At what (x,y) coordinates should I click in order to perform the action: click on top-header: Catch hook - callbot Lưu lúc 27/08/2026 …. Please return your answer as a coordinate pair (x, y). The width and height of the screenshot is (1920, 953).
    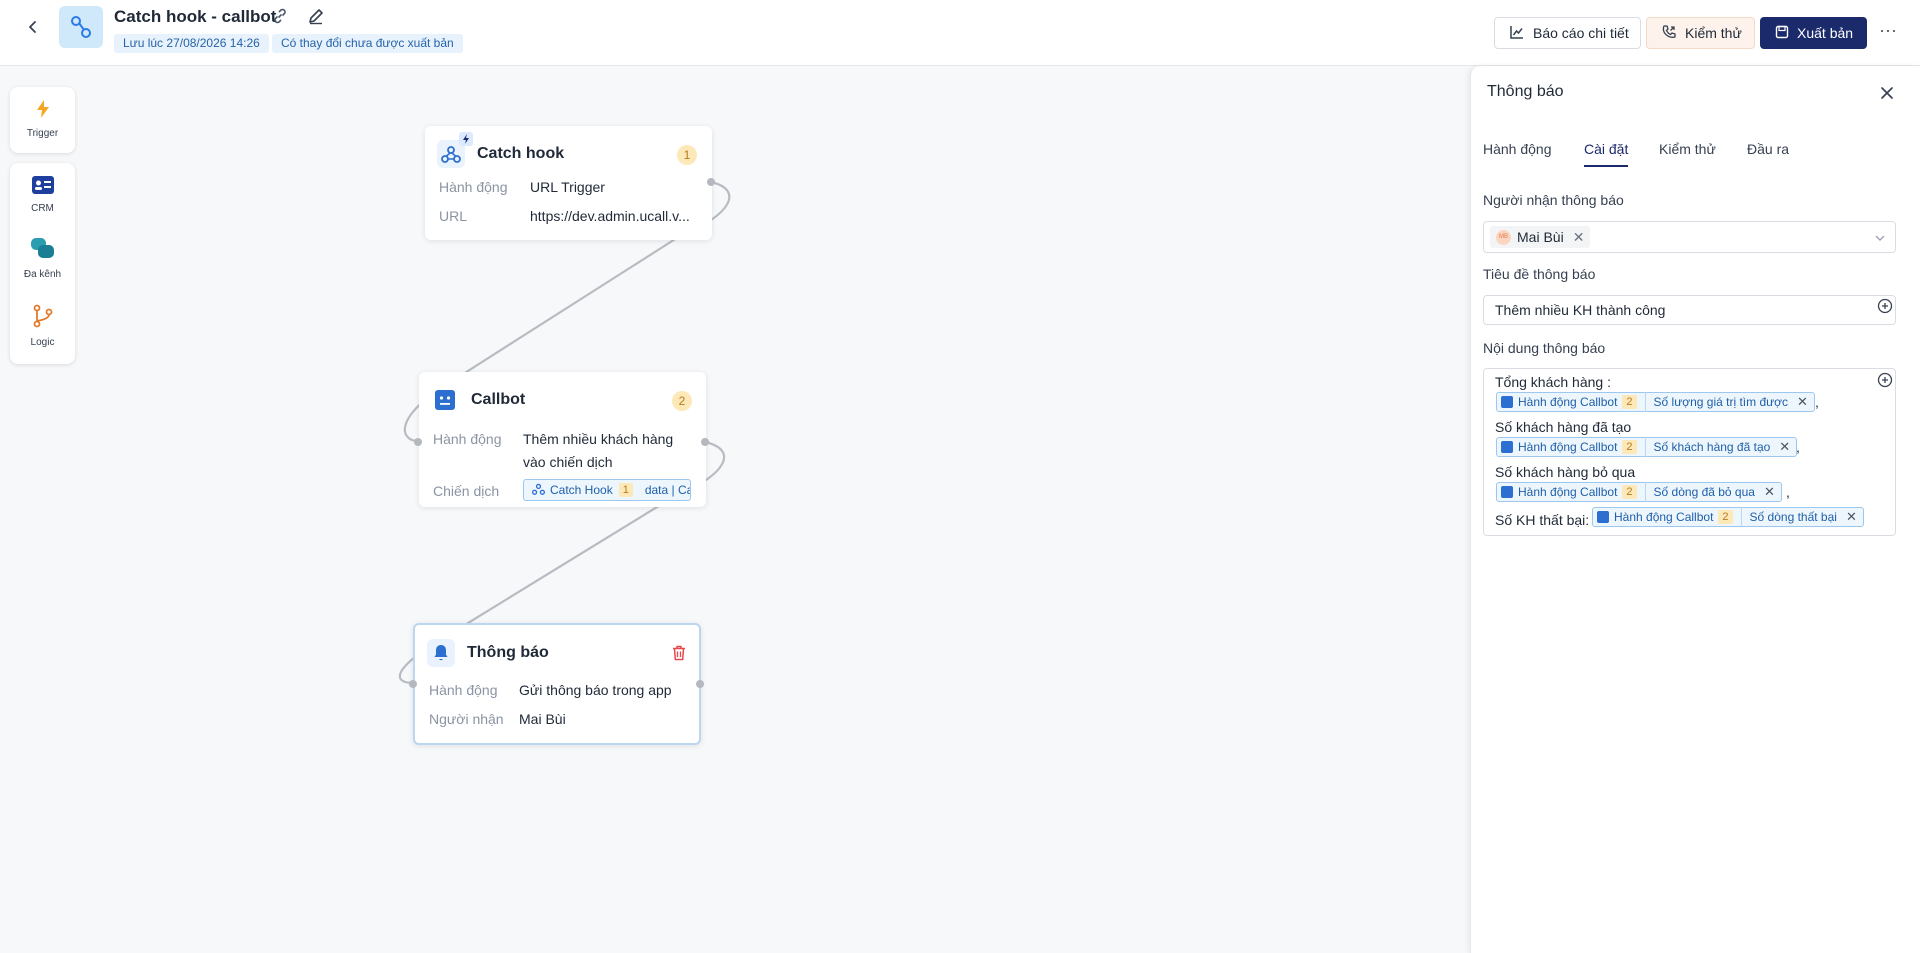
    Looking at the image, I should click on (960, 33).